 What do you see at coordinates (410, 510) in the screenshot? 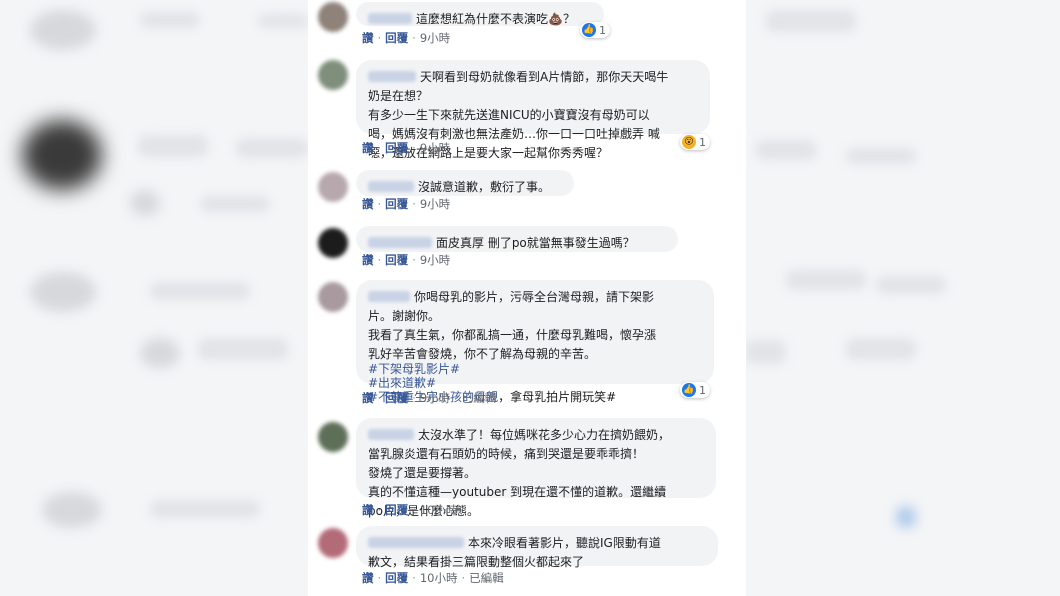
I see `comment-actions: 讚 · 回覆 · 10小時` at bounding box center [410, 510].